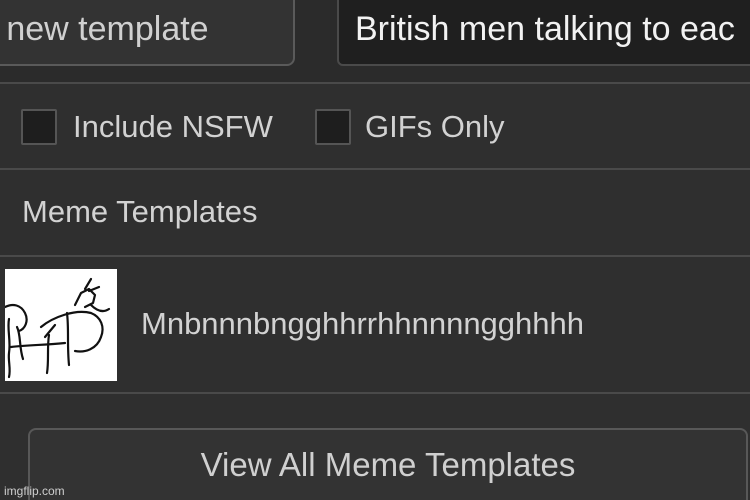  What do you see at coordinates (543, 33) in the screenshot?
I see `template-search-input: British men talking to eac` at bounding box center [543, 33].